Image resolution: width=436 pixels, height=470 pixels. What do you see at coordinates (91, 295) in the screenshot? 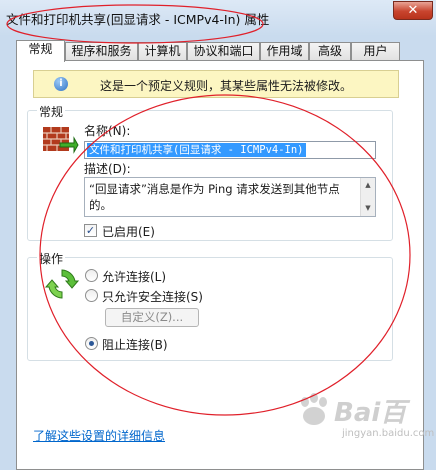
I see `allow-secure-radio` at bounding box center [91, 295].